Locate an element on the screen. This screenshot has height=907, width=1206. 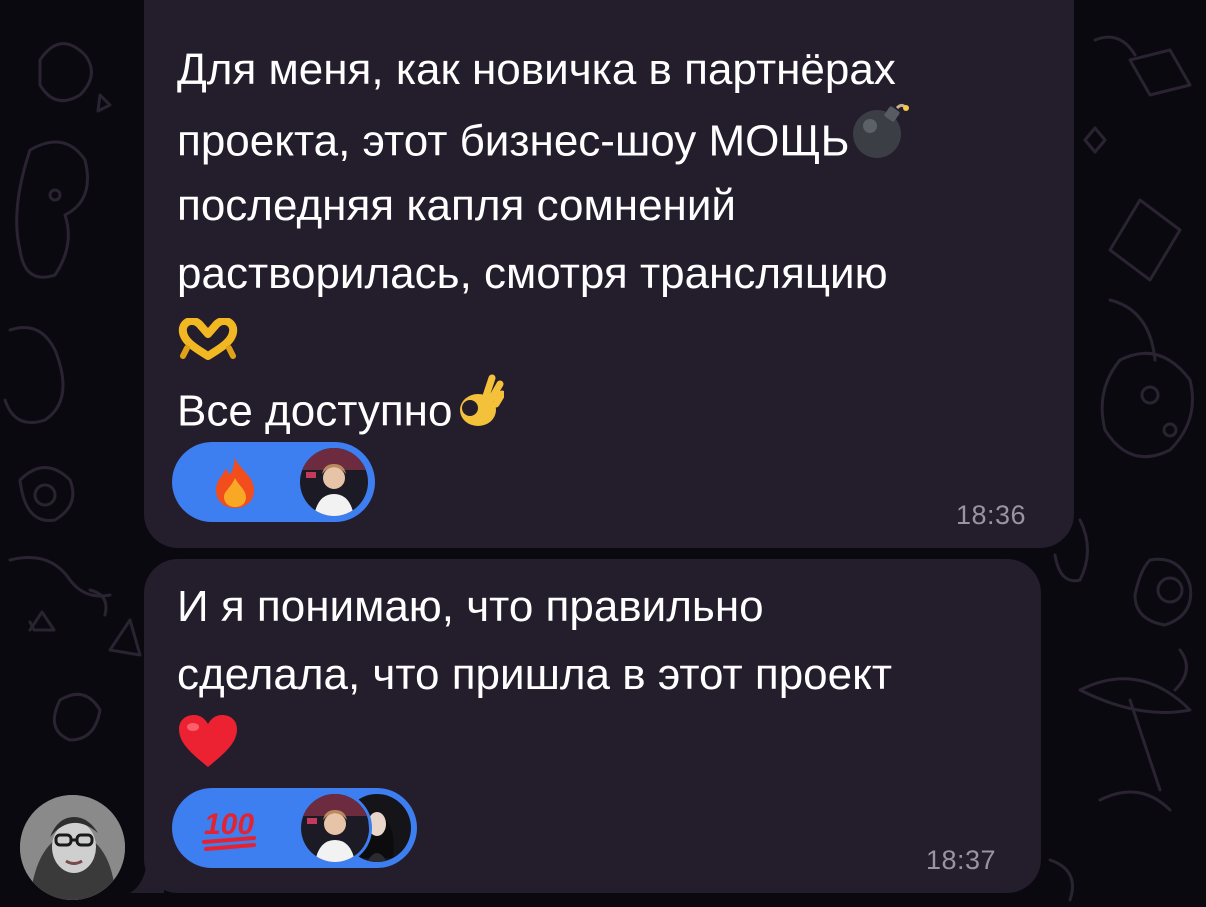
message-line: сделала, что пришла в этот проект is located at coordinates (534, 674).